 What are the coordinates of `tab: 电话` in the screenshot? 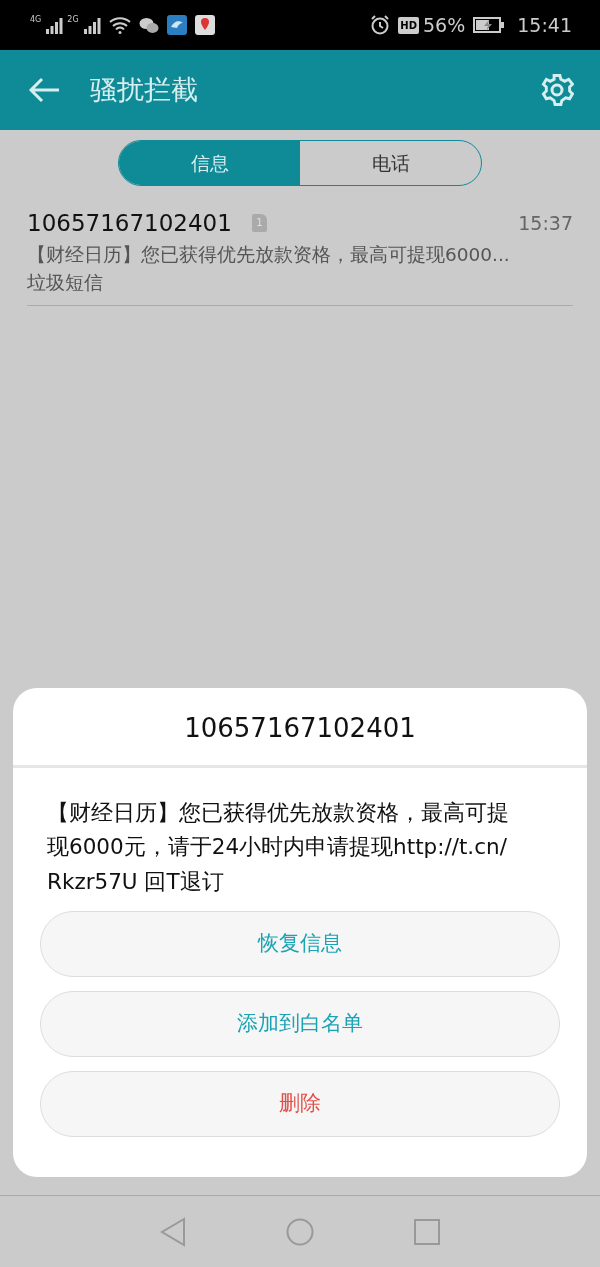 It's located at (390, 163).